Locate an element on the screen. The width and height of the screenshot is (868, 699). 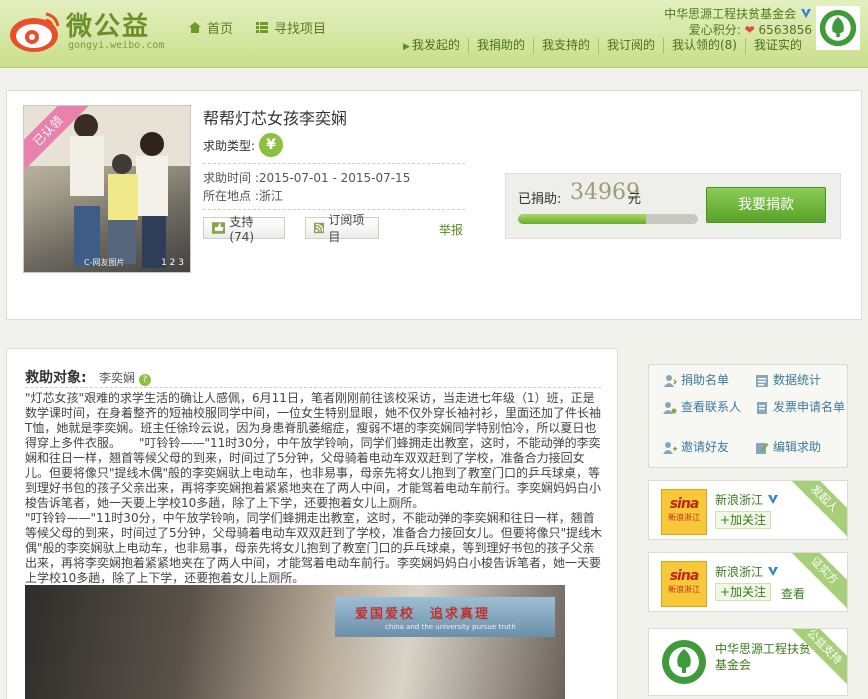
stats-icon is located at coordinates (762, 381).